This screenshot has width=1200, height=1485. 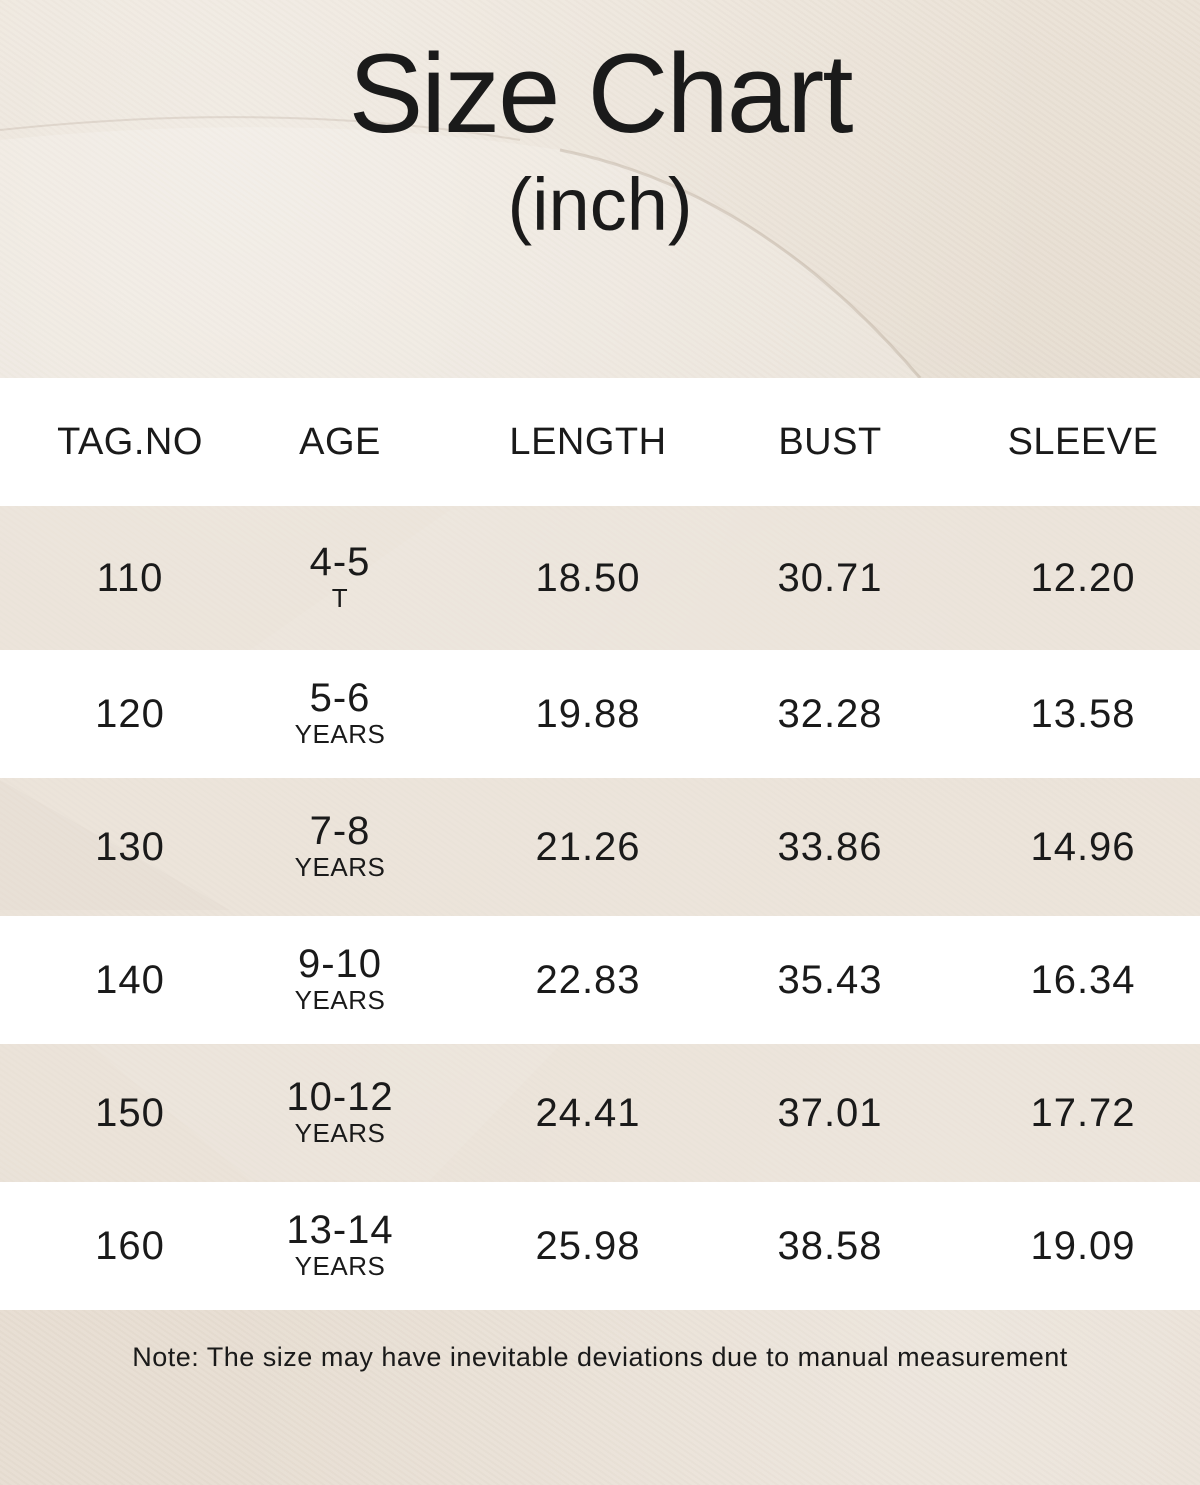 What do you see at coordinates (1083, 577) in the screenshot?
I see `sleeve-cell: 12.20` at bounding box center [1083, 577].